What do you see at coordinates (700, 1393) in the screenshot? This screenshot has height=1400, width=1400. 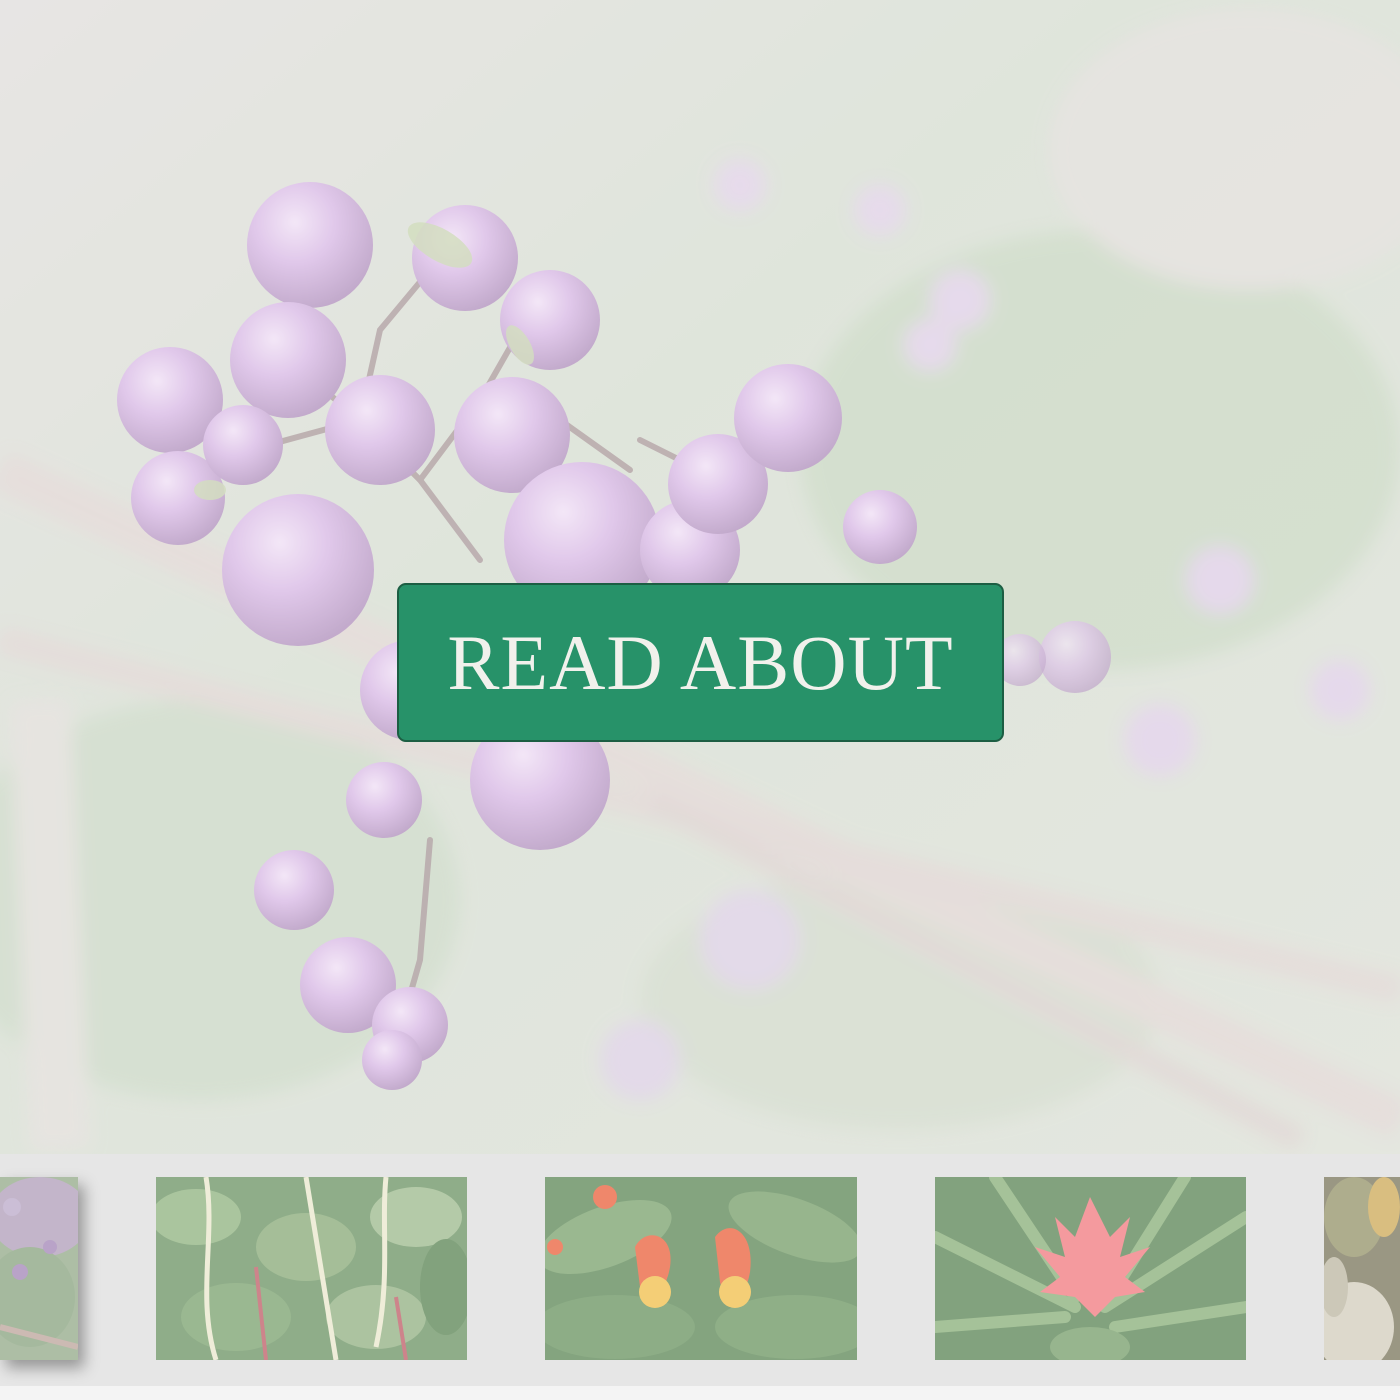 I see `page-footer-edge` at bounding box center [700, 1393].